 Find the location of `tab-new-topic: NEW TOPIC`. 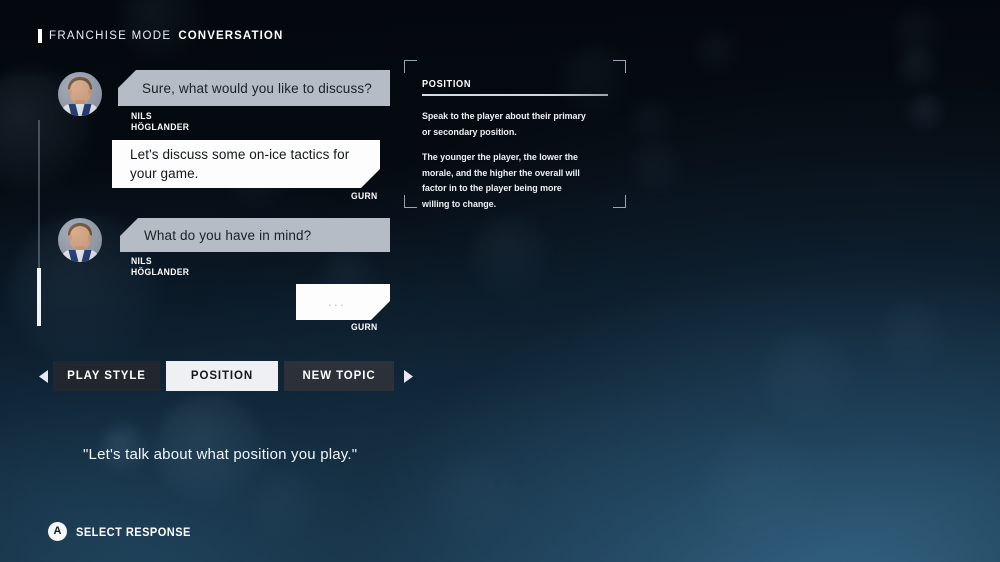

tab-new-topic: NEW TOPIC is located at coordinates (339, 376).